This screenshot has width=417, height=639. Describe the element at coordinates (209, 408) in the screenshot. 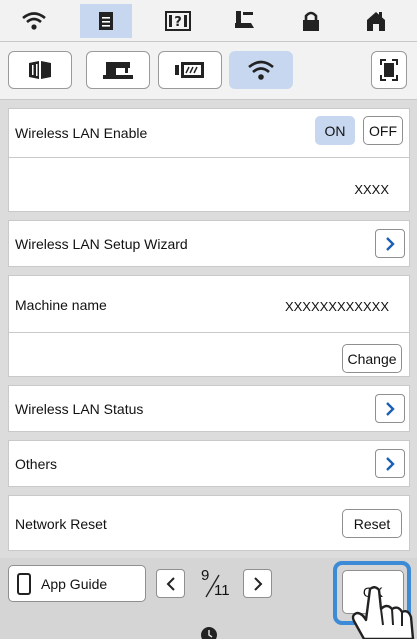

I see `wireless-status-row: Wireless LAN Status` at that location.